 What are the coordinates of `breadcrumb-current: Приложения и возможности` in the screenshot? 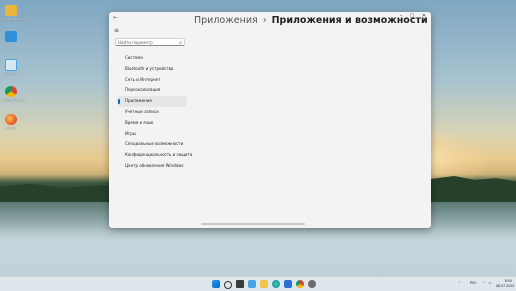 It's located at (349, 20).